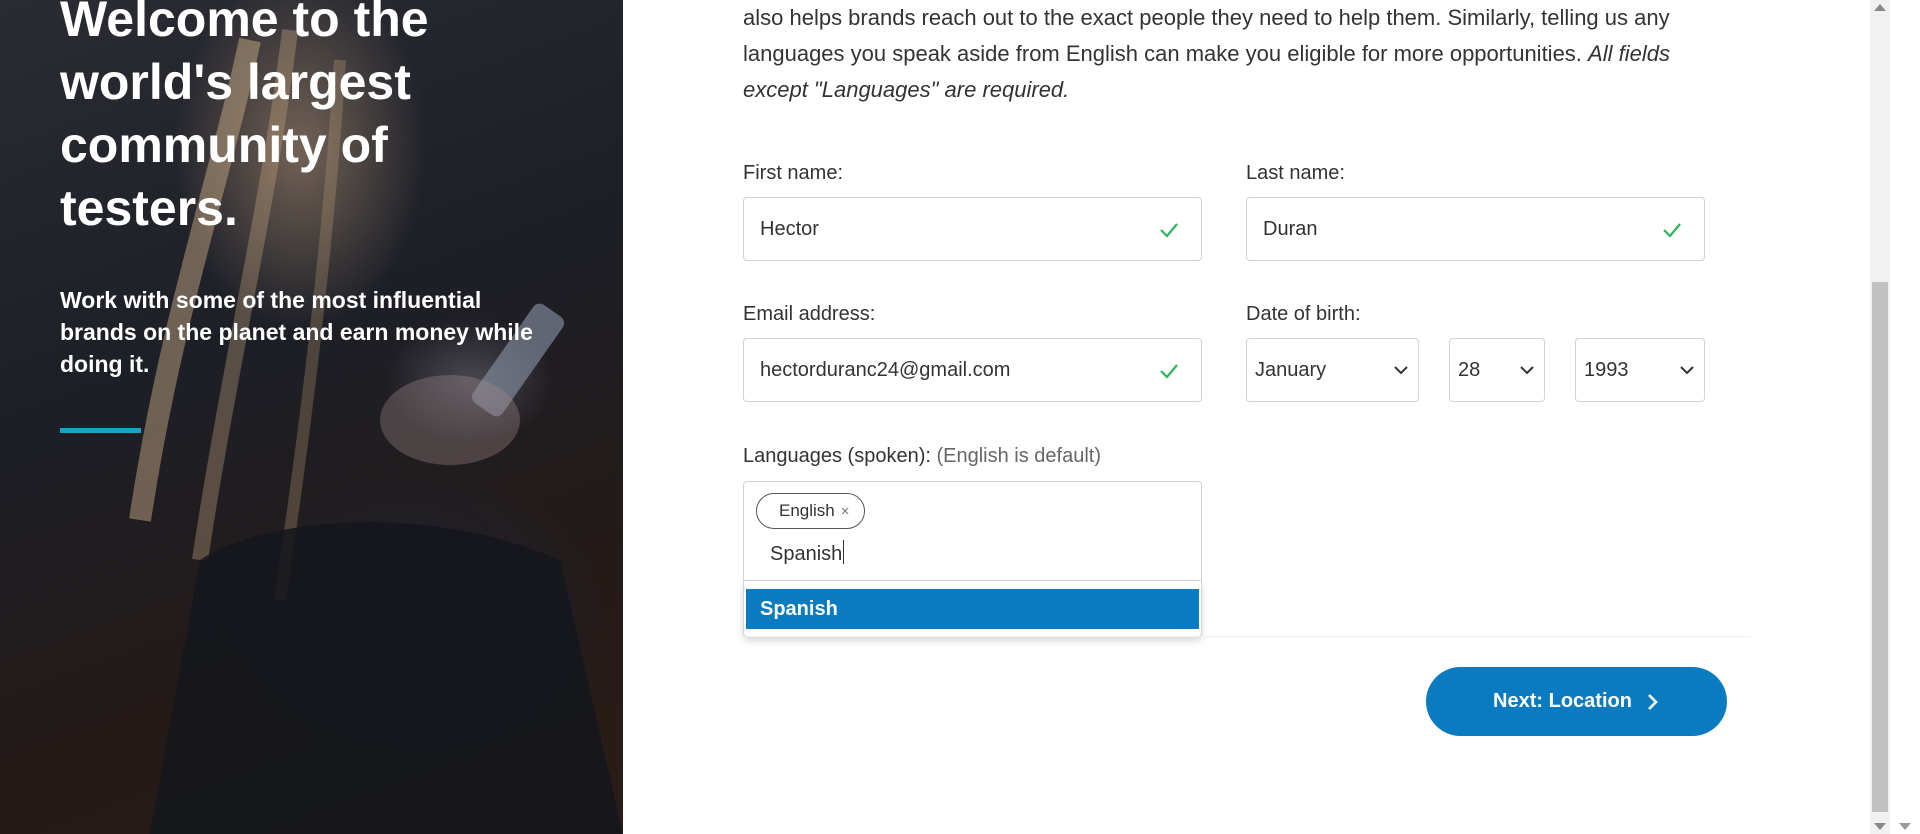 The image size is (1920, 834). Describe the element at coordinates (1295, 173) in the screenshot. I see `last-name-label: Last name:` at that location.